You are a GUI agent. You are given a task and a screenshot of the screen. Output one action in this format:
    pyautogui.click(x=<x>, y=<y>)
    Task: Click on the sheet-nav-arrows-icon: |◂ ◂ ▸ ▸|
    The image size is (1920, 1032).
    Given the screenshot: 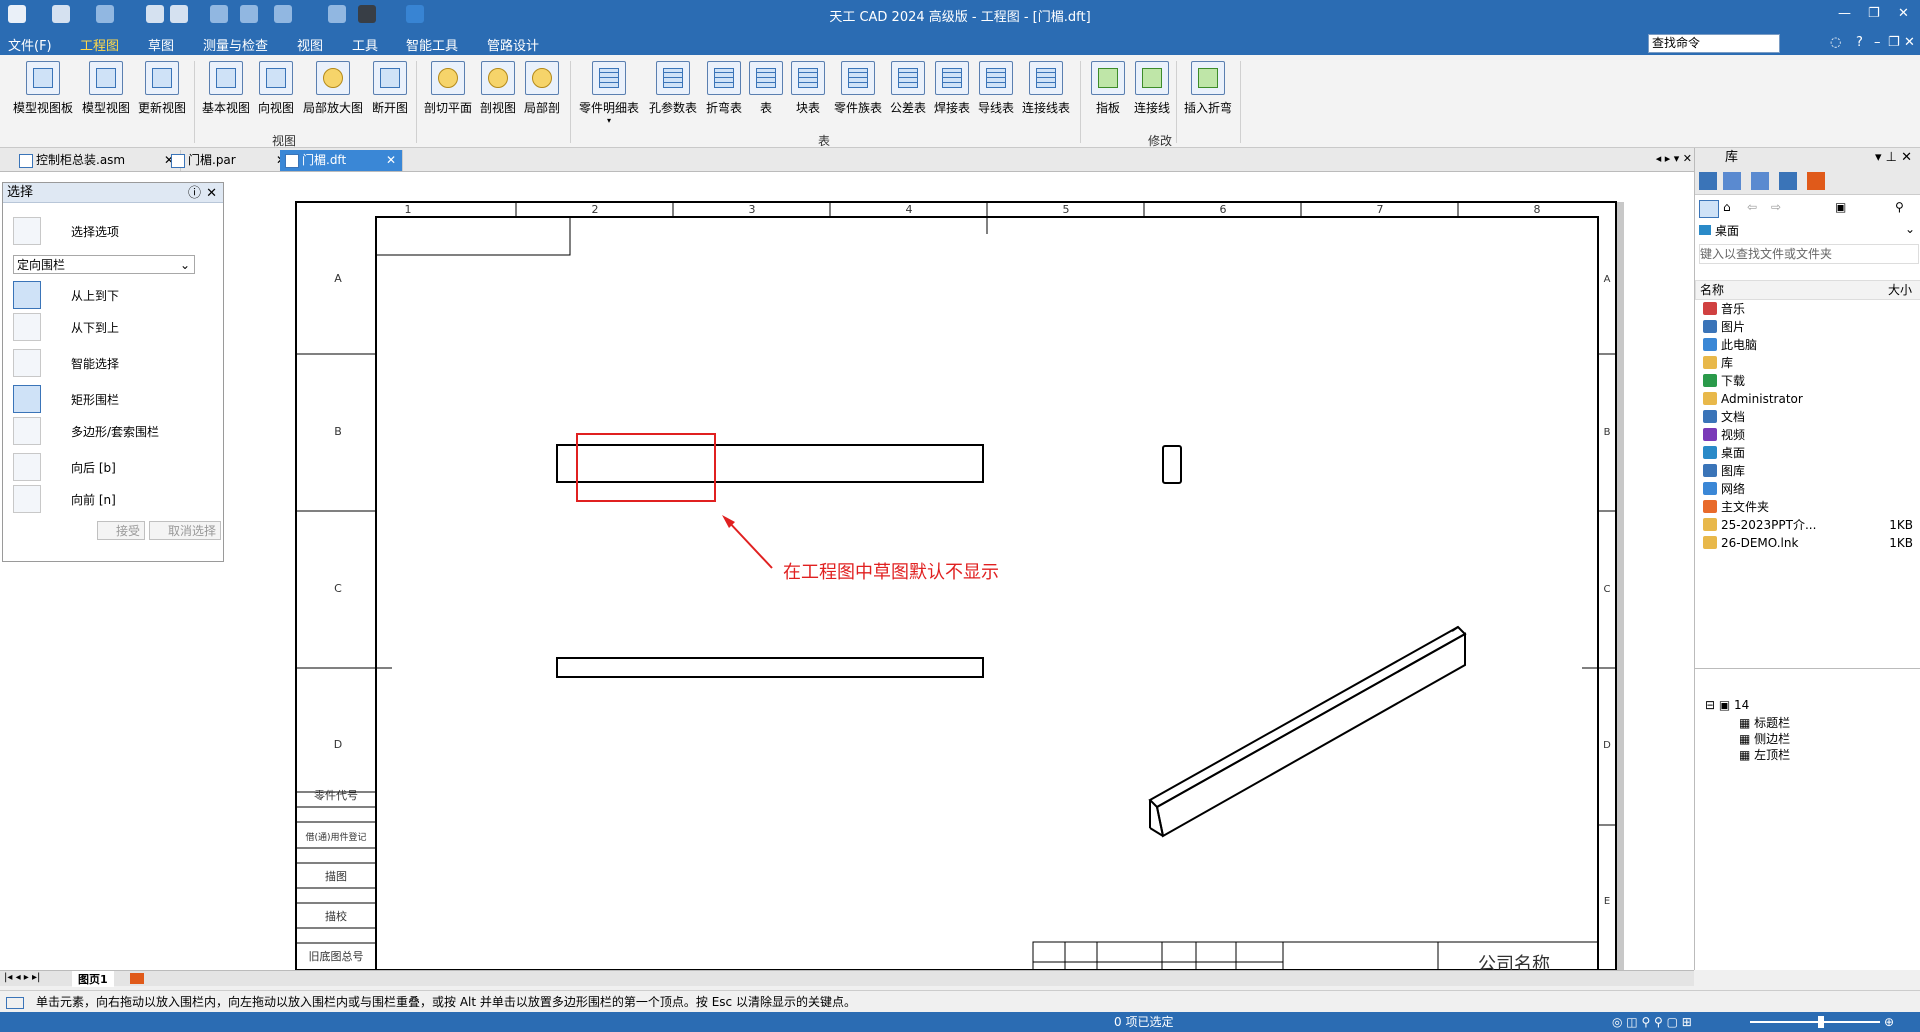 What is the action you would take?
    pyautogui.click(x=22, y=977)
    